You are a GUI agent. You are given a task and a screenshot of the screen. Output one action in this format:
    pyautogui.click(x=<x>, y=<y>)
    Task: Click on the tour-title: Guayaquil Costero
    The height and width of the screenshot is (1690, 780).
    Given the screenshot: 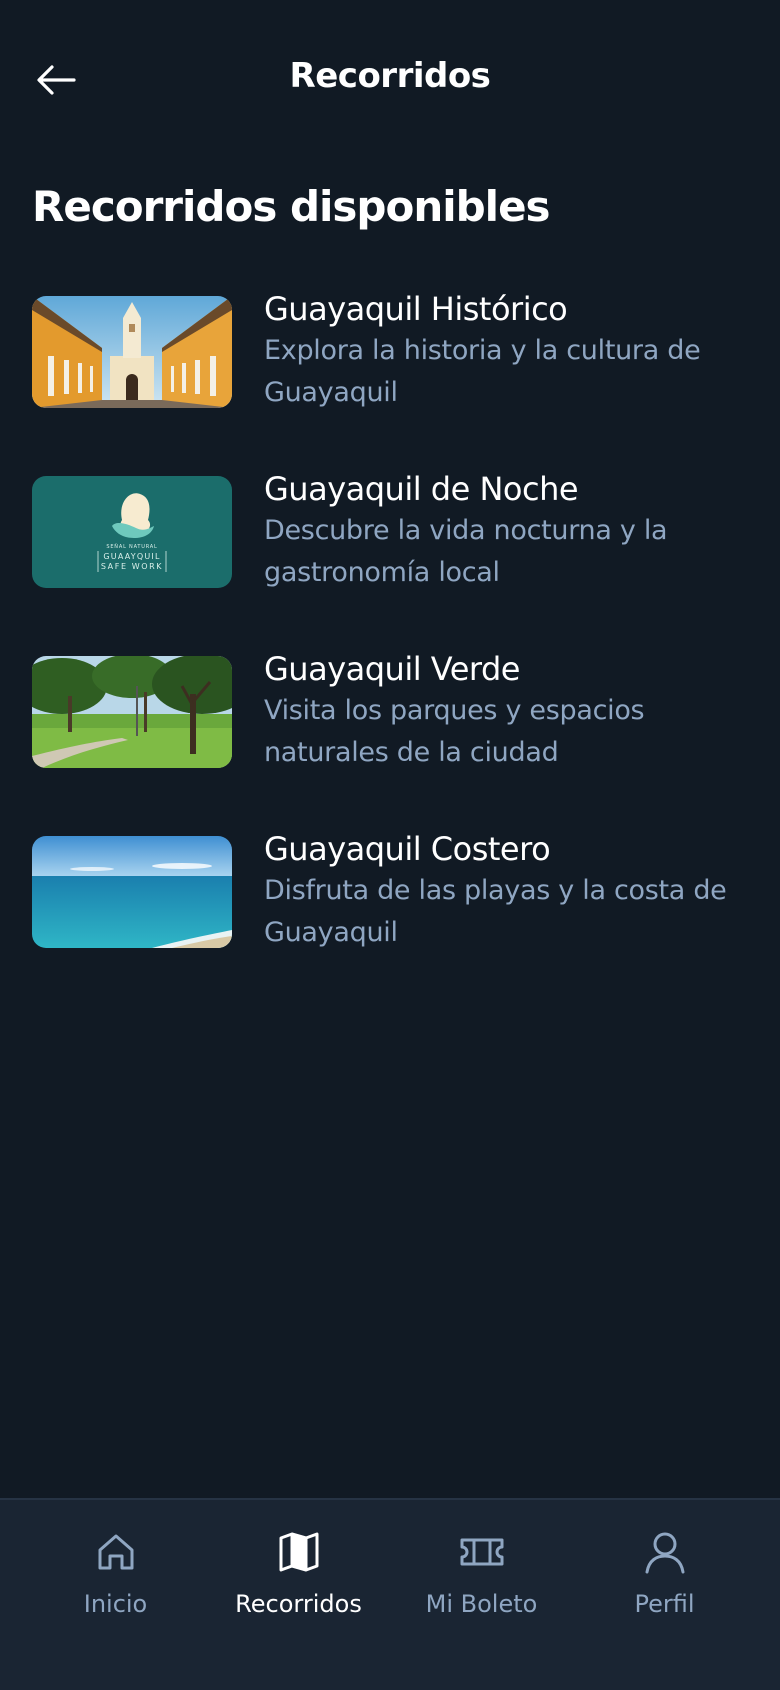 What is the action you would take?
    pyautogui.click(x=407, y=849)
    